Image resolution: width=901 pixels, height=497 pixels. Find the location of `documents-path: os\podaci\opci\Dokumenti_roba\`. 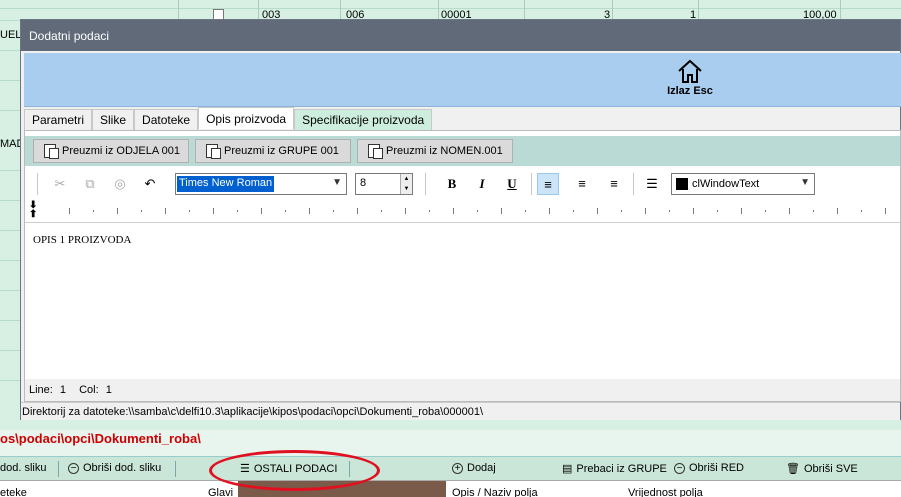

documents-path: os\podaci\opci\Dokumenti_roba\ is located at coordinates (100, 438).